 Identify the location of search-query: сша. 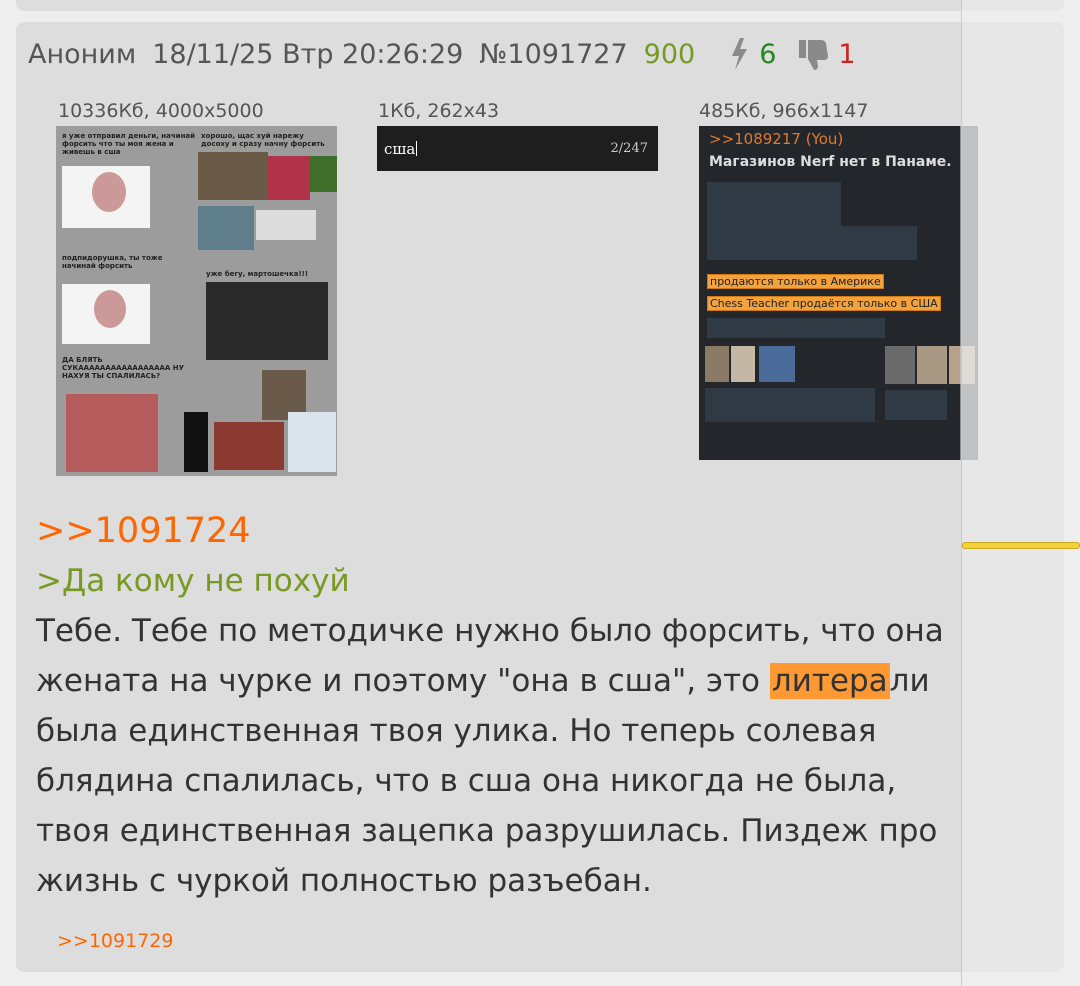
(400, 149).